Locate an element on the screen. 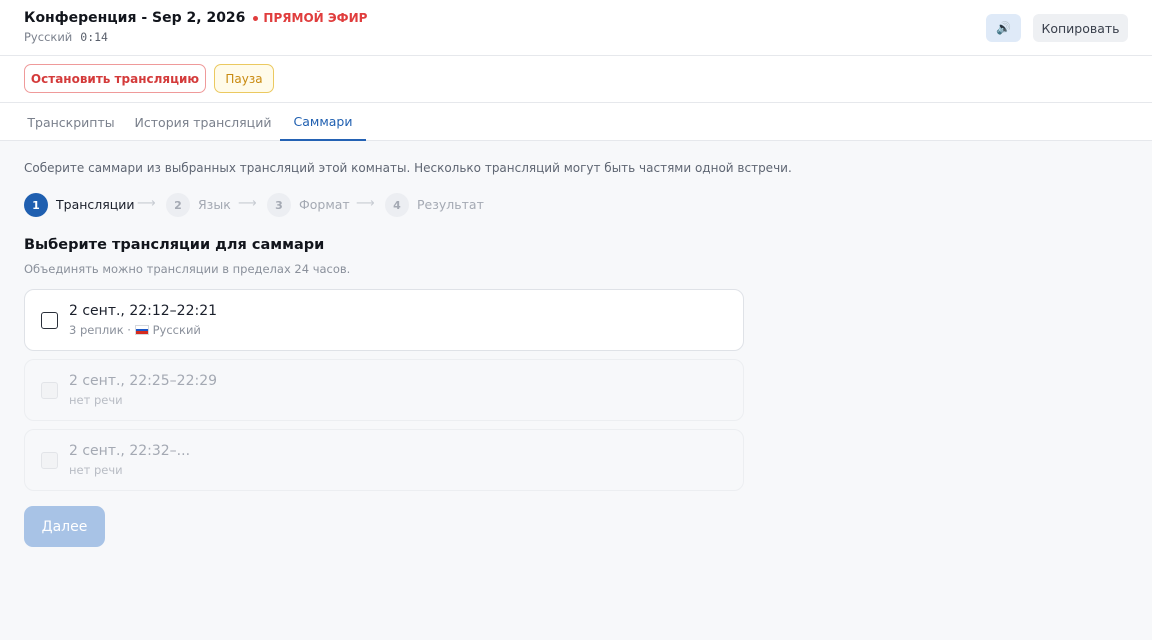 This screenshot has width=1152, height=640. stop-broadcast-button: Остановить трансляцию is located at coordinates (115, 78).